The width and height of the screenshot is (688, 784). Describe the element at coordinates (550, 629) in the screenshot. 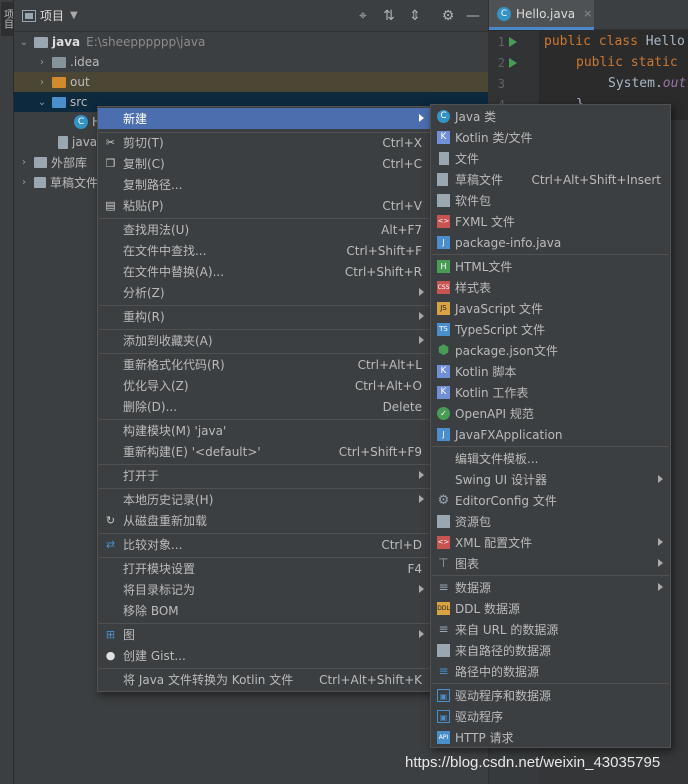

I see `new-data-source-from-url: ≡ 来自 URL 的数据源` at that location.